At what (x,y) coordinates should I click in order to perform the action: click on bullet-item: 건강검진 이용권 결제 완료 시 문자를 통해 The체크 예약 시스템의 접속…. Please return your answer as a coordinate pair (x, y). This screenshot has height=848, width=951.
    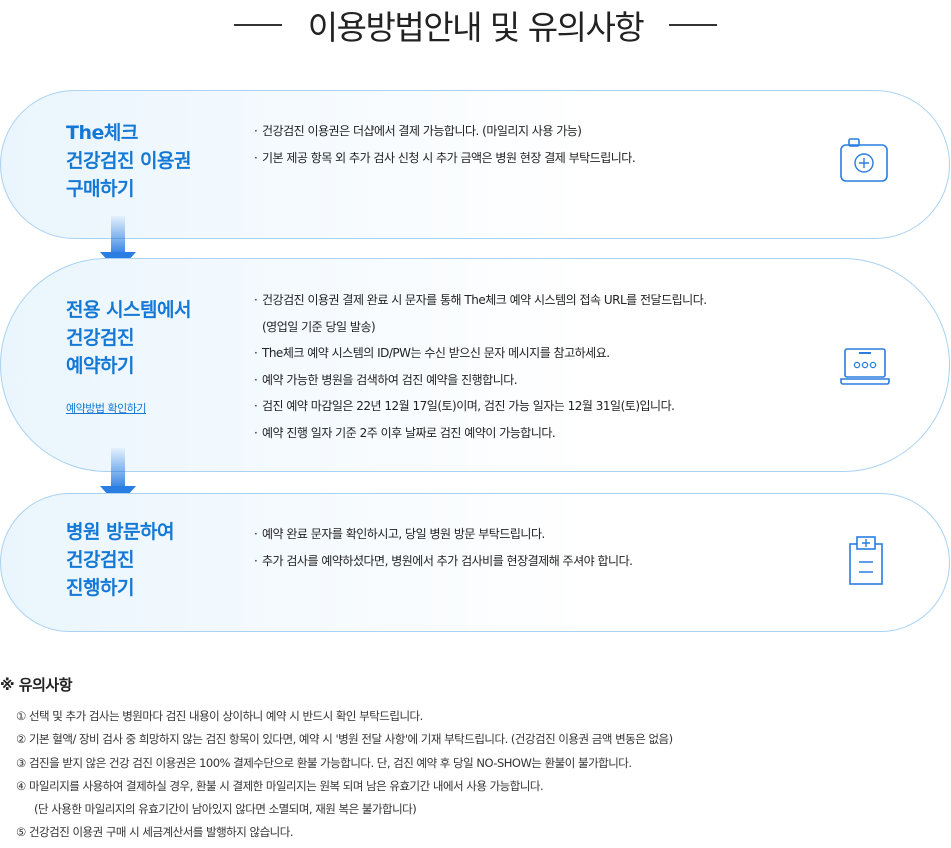
    Looking at the image, I should click on (480, 300).